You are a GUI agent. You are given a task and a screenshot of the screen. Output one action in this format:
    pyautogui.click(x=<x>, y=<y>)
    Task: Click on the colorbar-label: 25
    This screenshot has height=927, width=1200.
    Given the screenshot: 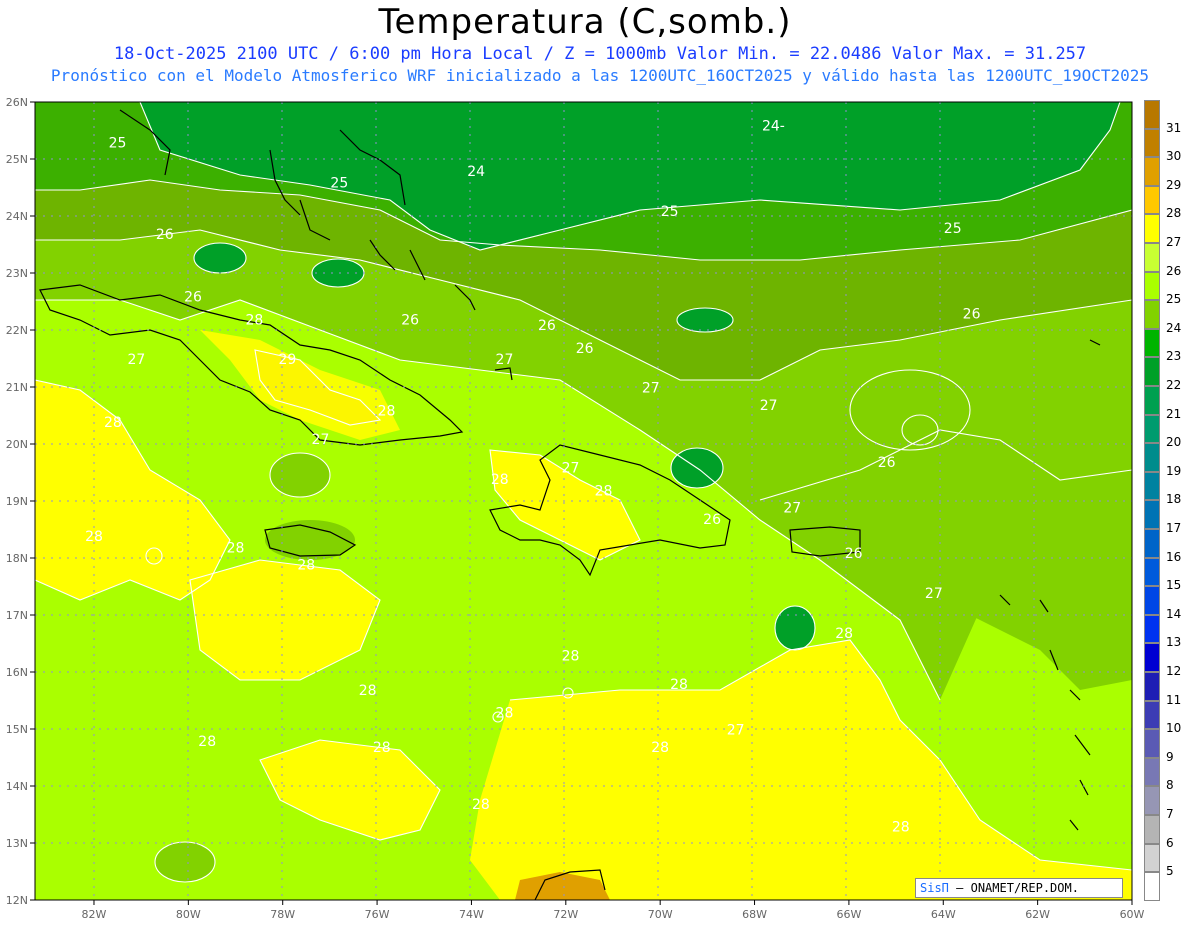 What is the action you would take?
    pyautogui.click(x=1174, y=299)
    